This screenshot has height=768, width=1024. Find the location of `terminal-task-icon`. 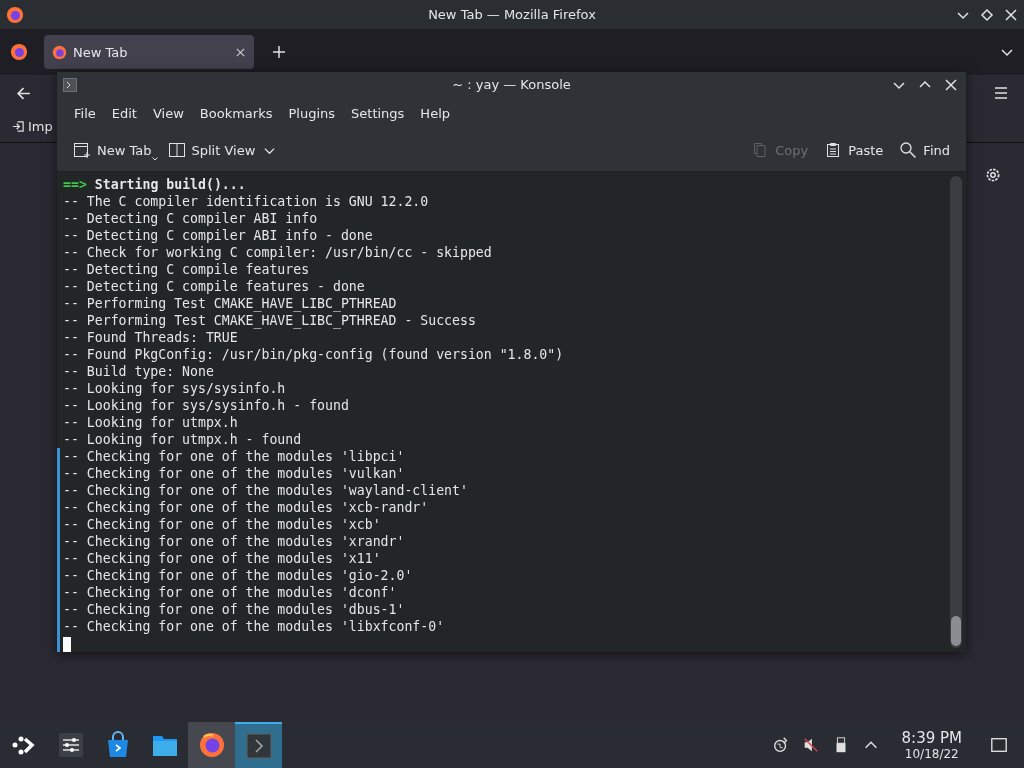

terminal-task-icon is located at coordinates (258, 745).